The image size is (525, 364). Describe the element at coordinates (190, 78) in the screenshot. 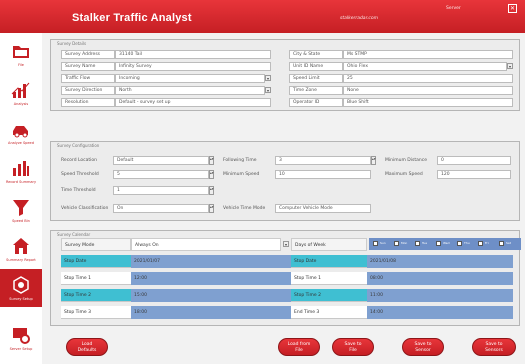

I see `traffic-flow-select: Incoming` at that location.